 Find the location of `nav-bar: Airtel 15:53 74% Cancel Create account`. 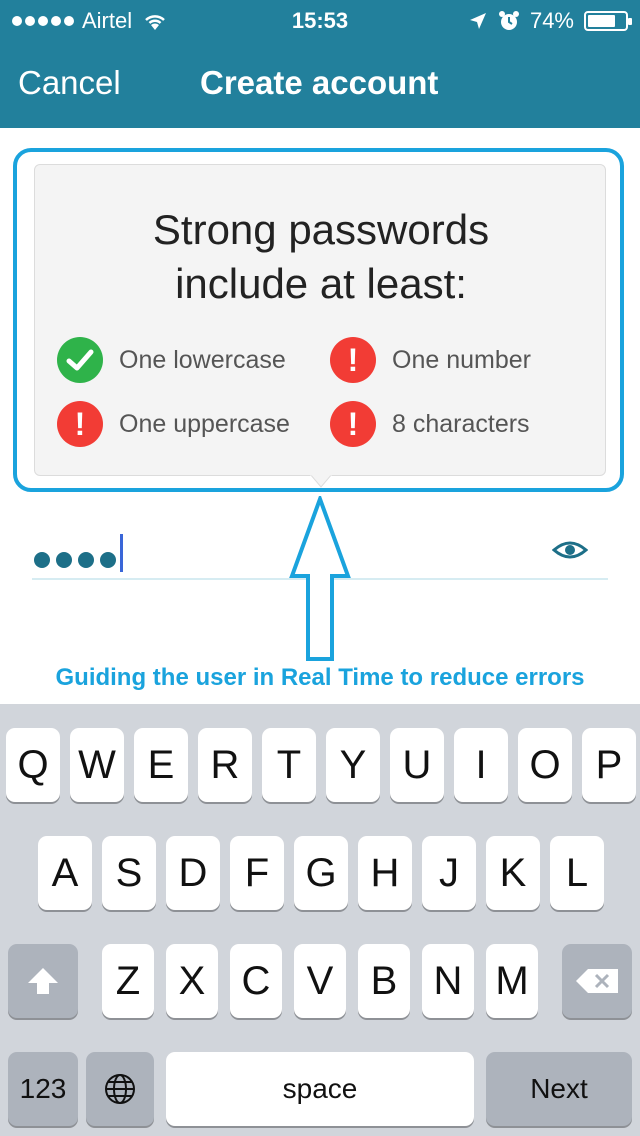

nav-bar: Airtel 15:53 74% Cancel Create account is located at coordinates (320, 64).